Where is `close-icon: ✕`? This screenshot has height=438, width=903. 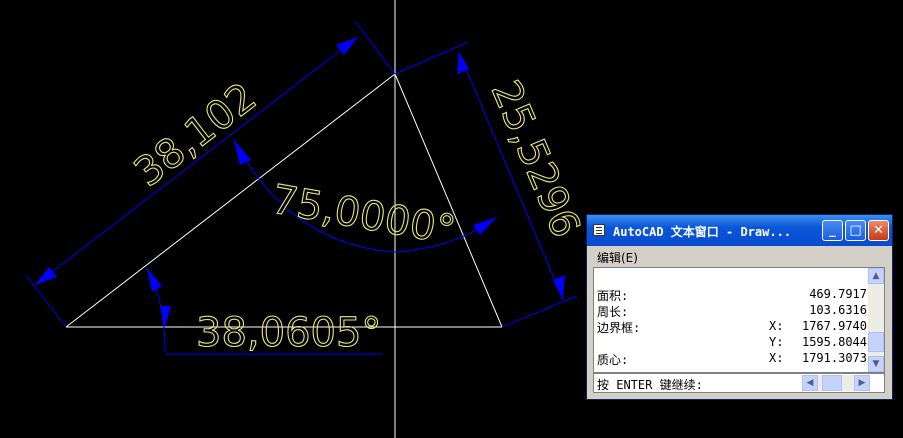
close-icon: ✕ is located at coordinates (878, 230).